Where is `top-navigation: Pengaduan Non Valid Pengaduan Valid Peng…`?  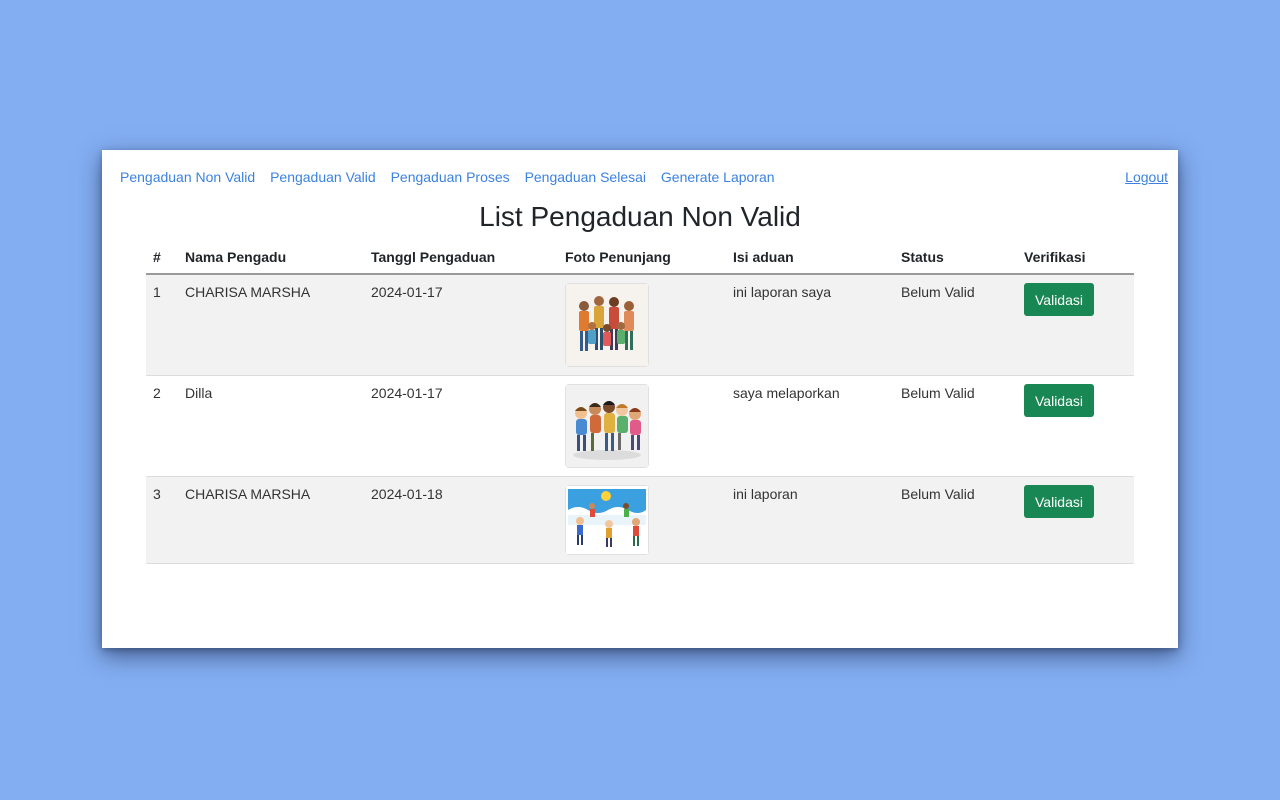
top-navigation: Pengaduan Non Valid Pengaduan Valid Peng… is located at coordinates (644, 177).